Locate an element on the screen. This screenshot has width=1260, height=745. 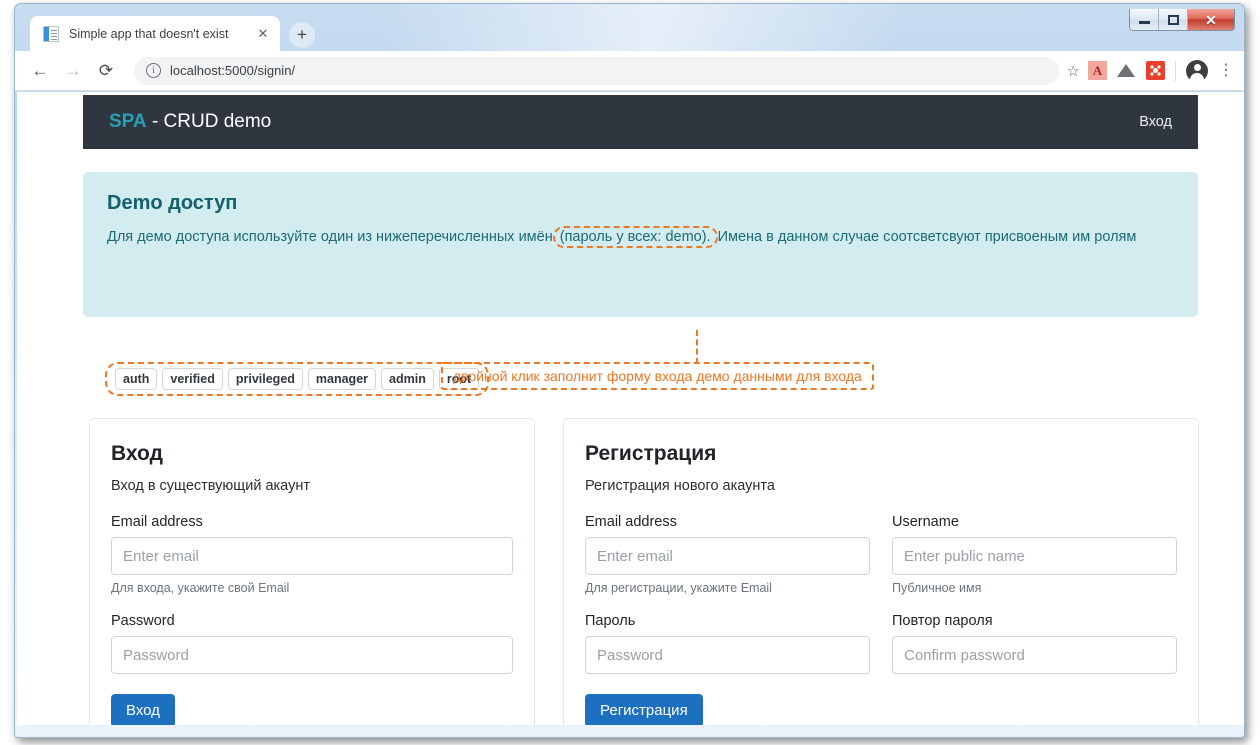
signup-confirm-label: Повтор пароля is located at coordinates (942, 621).